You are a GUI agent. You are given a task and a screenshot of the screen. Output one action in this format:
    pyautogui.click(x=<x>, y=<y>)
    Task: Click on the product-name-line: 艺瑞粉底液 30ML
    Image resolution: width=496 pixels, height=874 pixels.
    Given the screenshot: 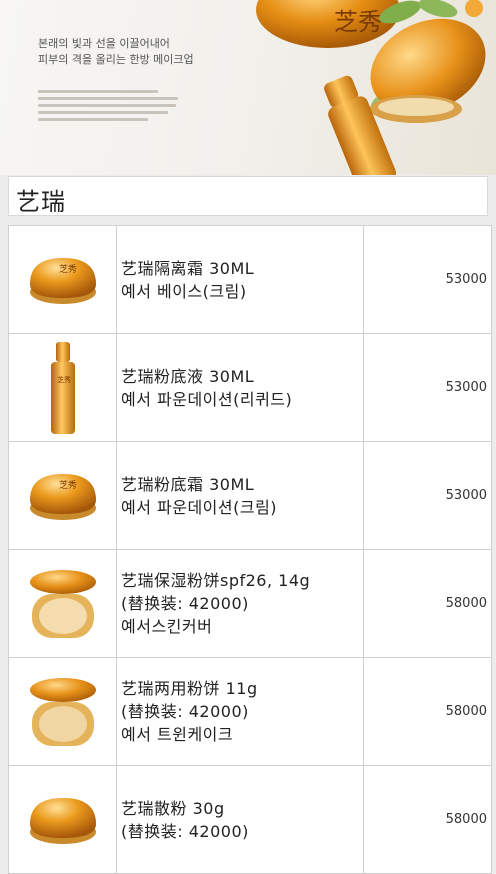 What is the action you would take?
    pyautogui.click(x=188, y=376)
    